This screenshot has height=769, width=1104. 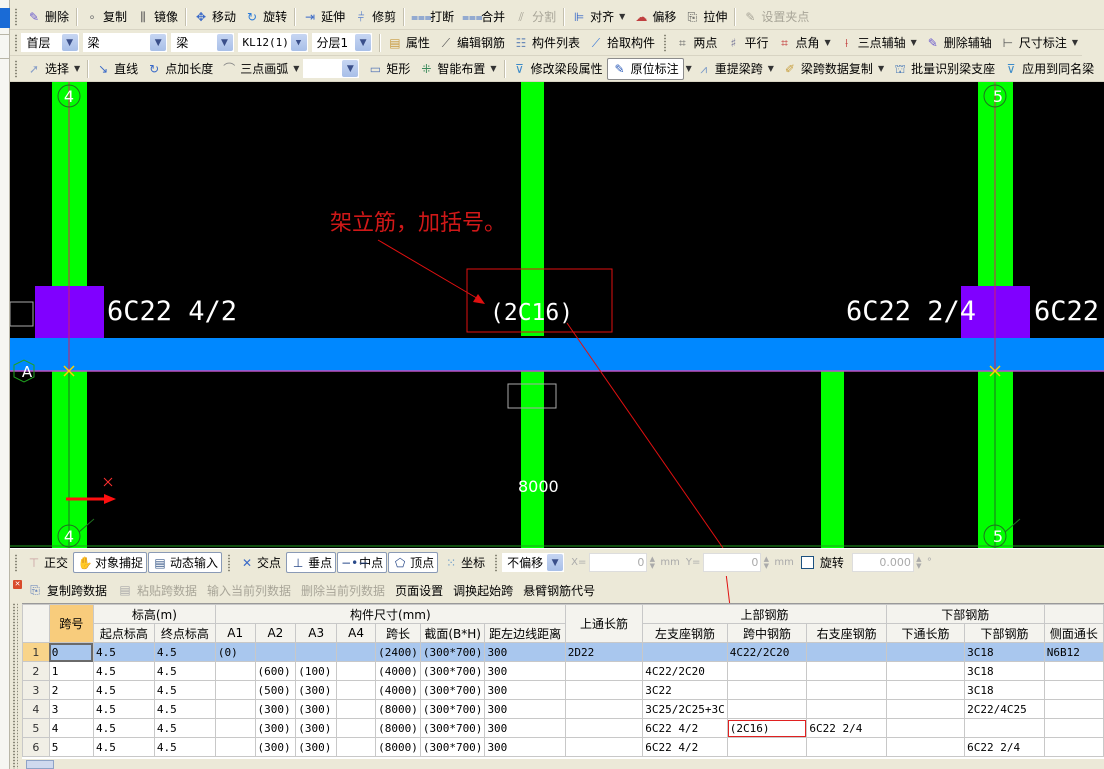 I want to click on beam-kl12, so click(x=557, y=354).